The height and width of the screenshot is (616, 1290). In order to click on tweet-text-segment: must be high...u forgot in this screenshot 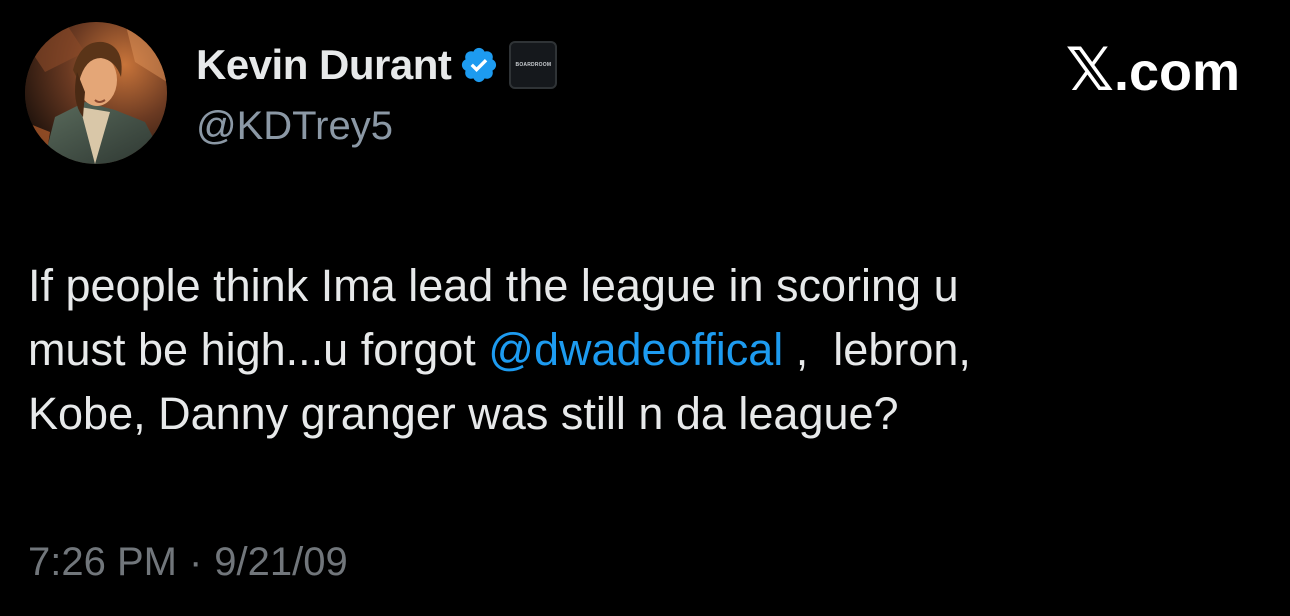, I will do `click(258, 349)`.